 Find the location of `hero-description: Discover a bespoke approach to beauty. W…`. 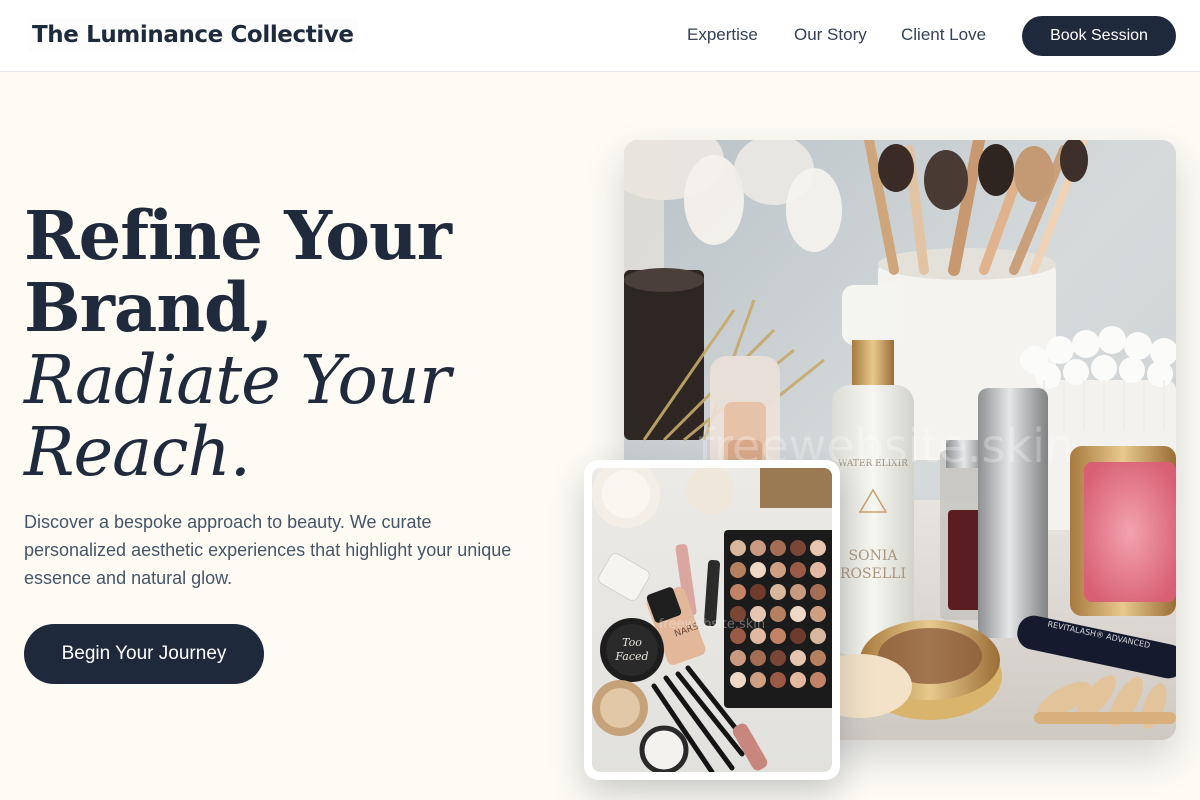

hero-description: Discover a bespoke approach to beauty. W… is located at coordinates (268, 550).